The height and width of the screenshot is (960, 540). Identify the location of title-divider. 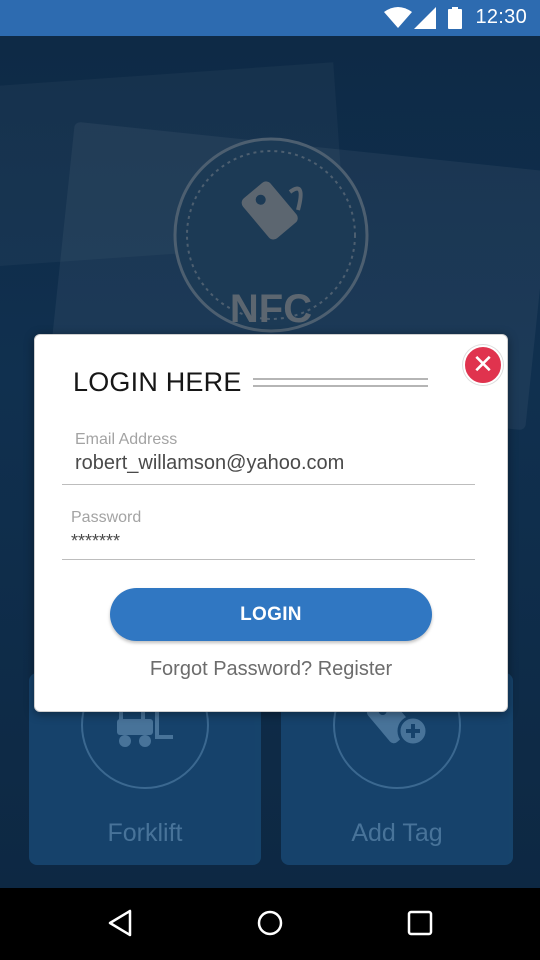
(340, 382).